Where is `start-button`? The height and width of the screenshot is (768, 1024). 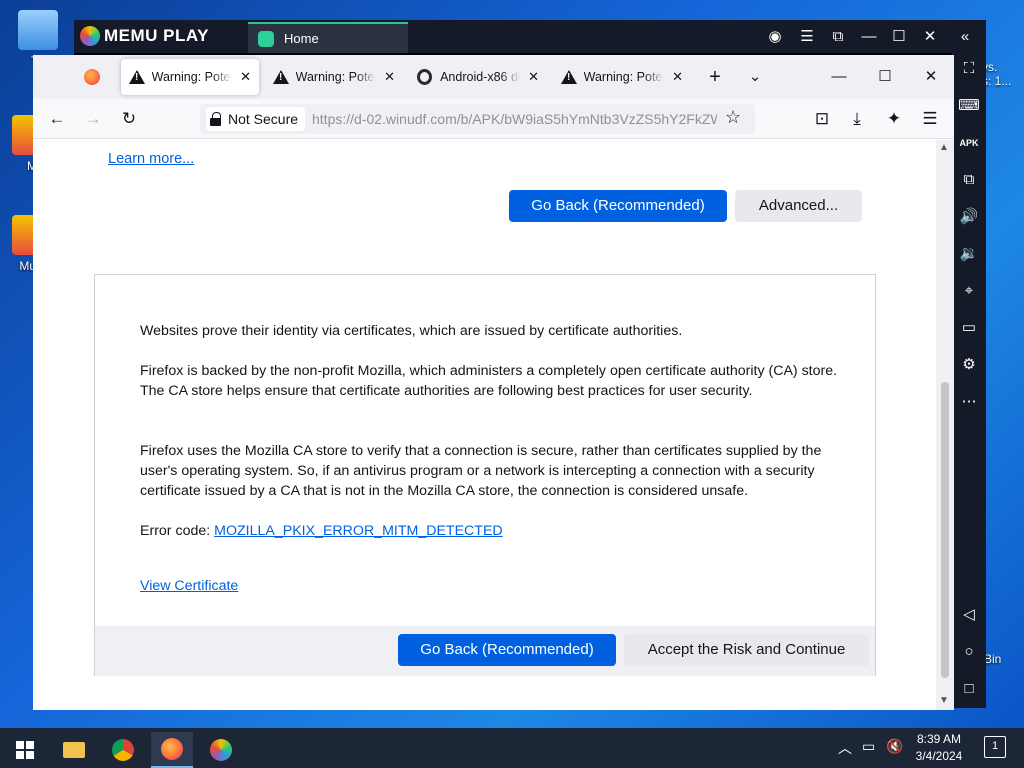
start-button is located at coordinates (25, 750).